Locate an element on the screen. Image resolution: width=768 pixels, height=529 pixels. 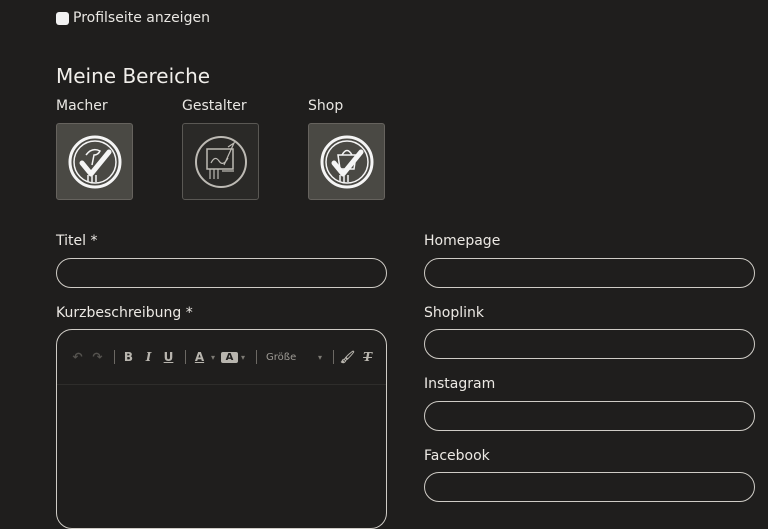
designer-icon is located at coordinates (220, 161).